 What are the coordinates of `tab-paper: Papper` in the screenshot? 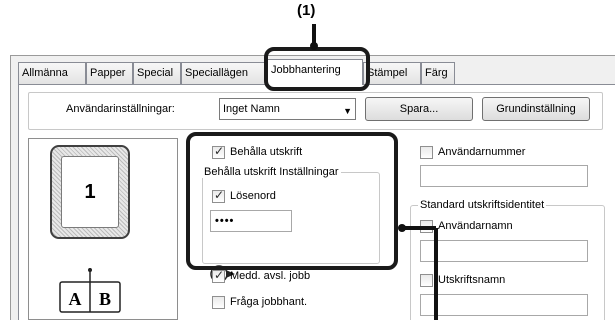 It's located at (109, 73).